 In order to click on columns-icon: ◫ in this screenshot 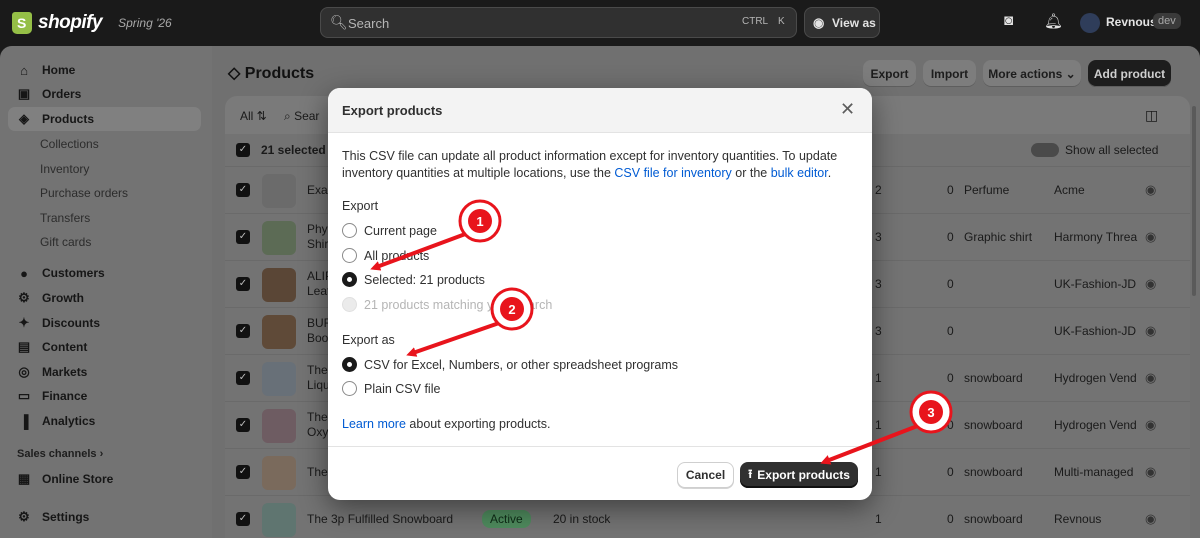, I will do `click(1151, 115)`.